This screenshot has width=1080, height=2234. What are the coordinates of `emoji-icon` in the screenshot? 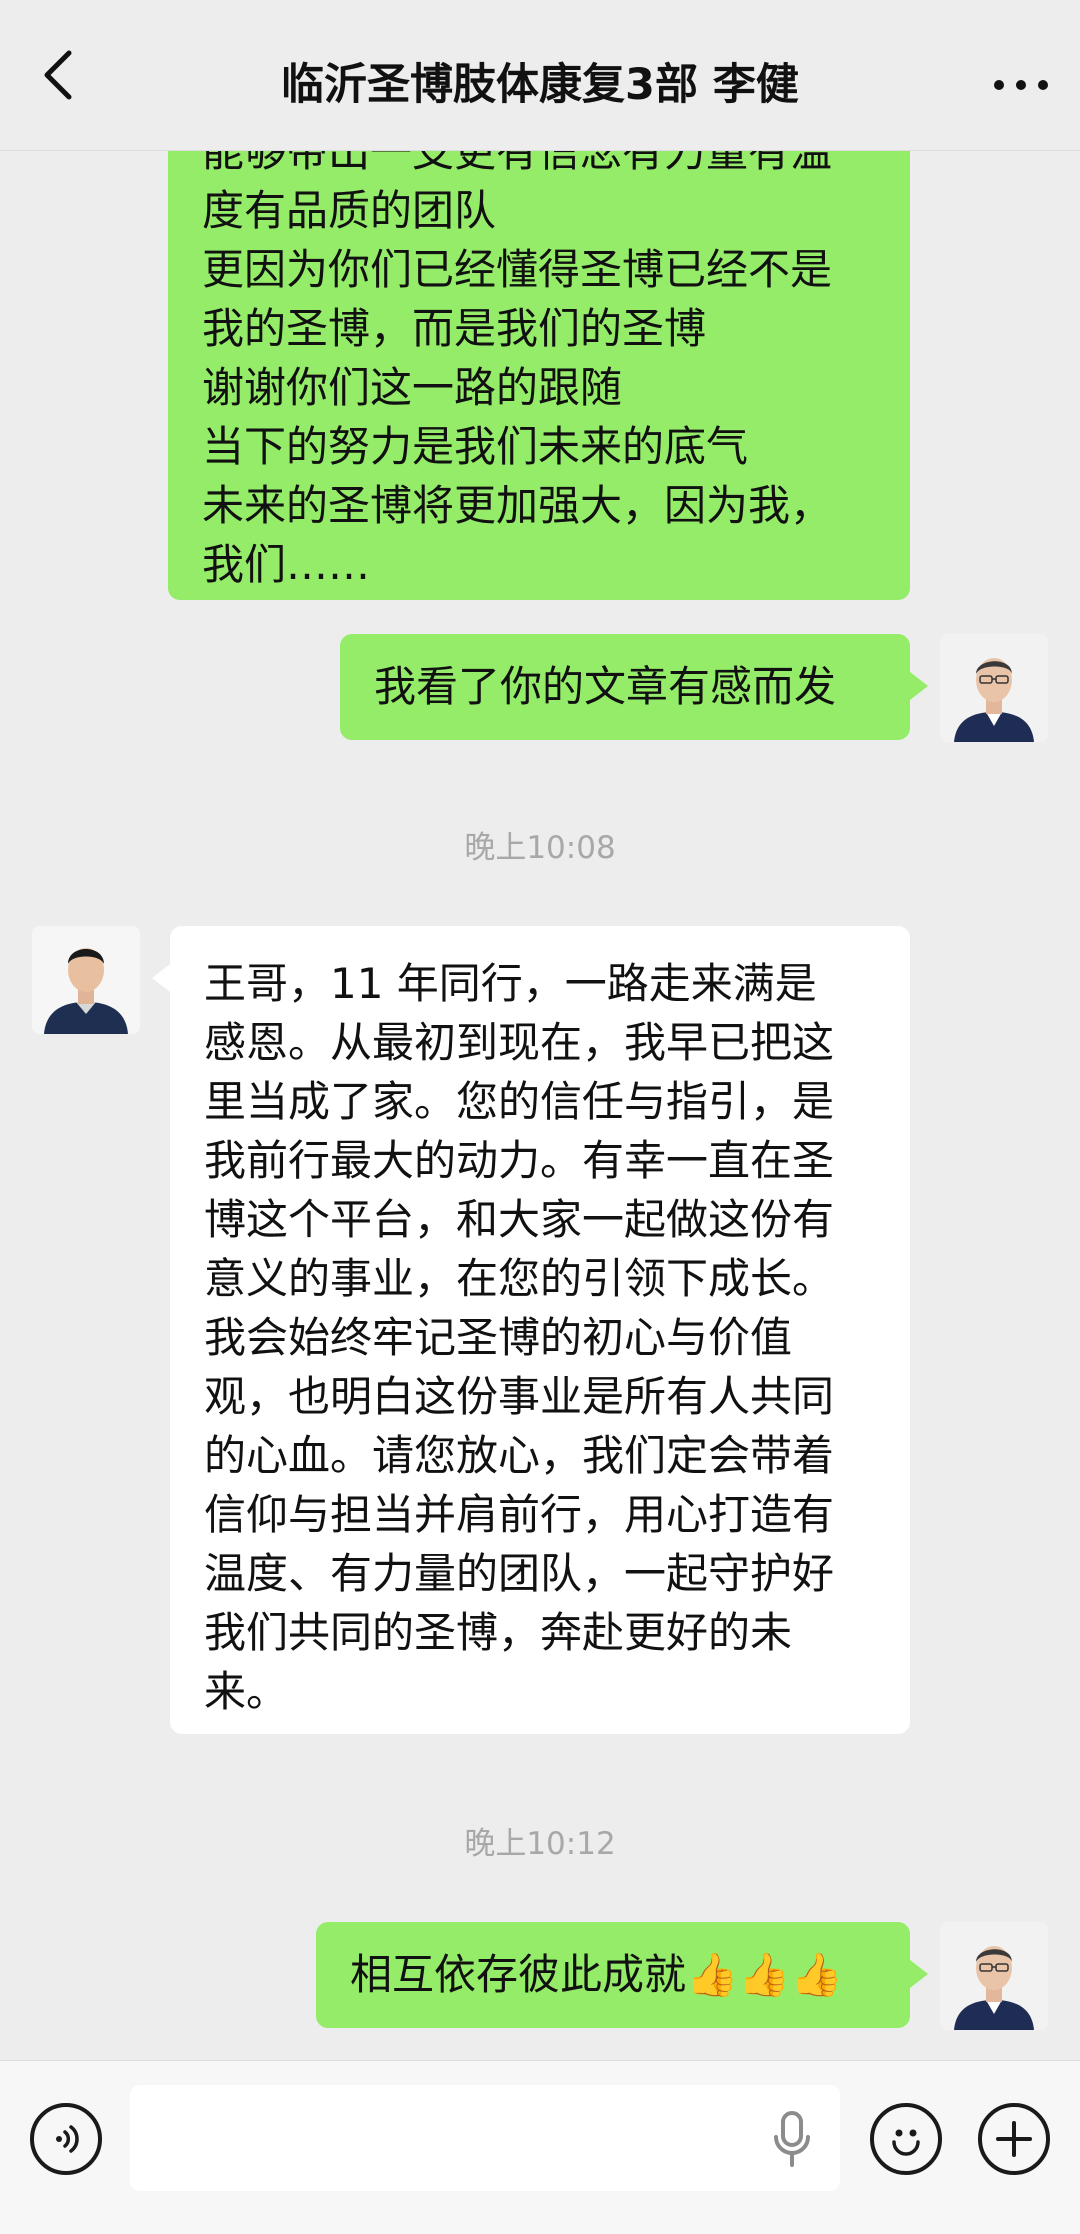 It's located at (906, 2142).